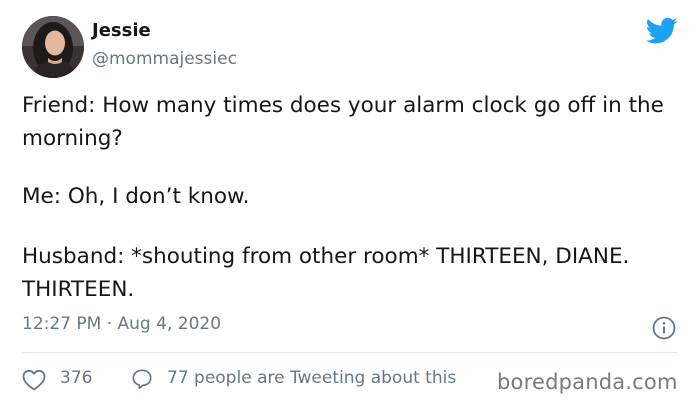  I want to click on tweet-text-me: Me: Oh, I don’t know., so click(136, 196).